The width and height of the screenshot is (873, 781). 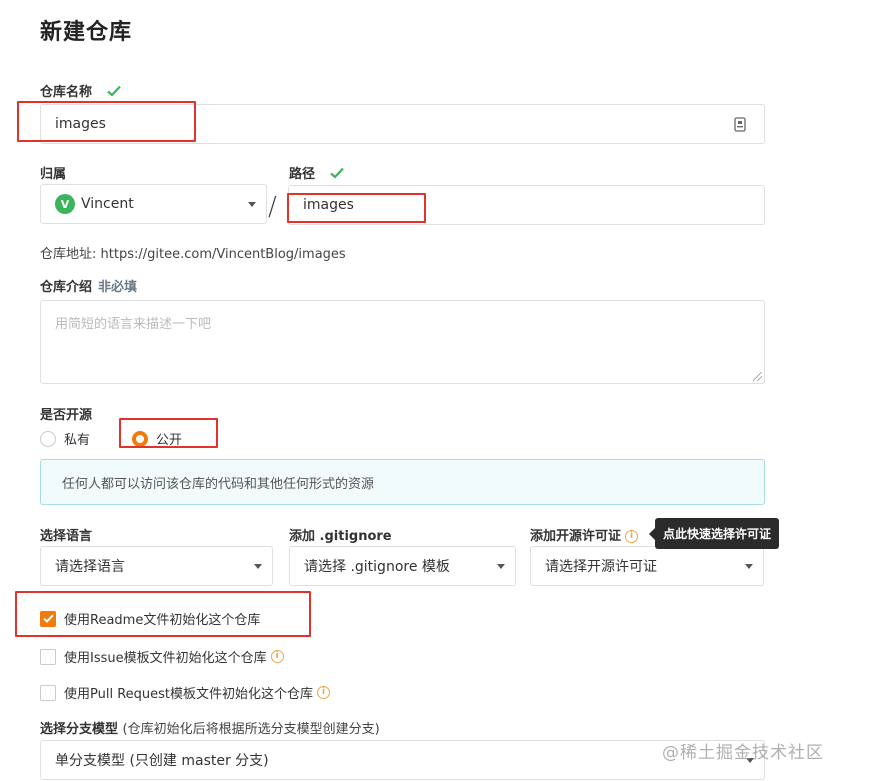 What do you see at coordinates (340, 536) in the screenshot?
I see `gitignore-label: 添加 .gitignore` at bounding box center [340, 536].